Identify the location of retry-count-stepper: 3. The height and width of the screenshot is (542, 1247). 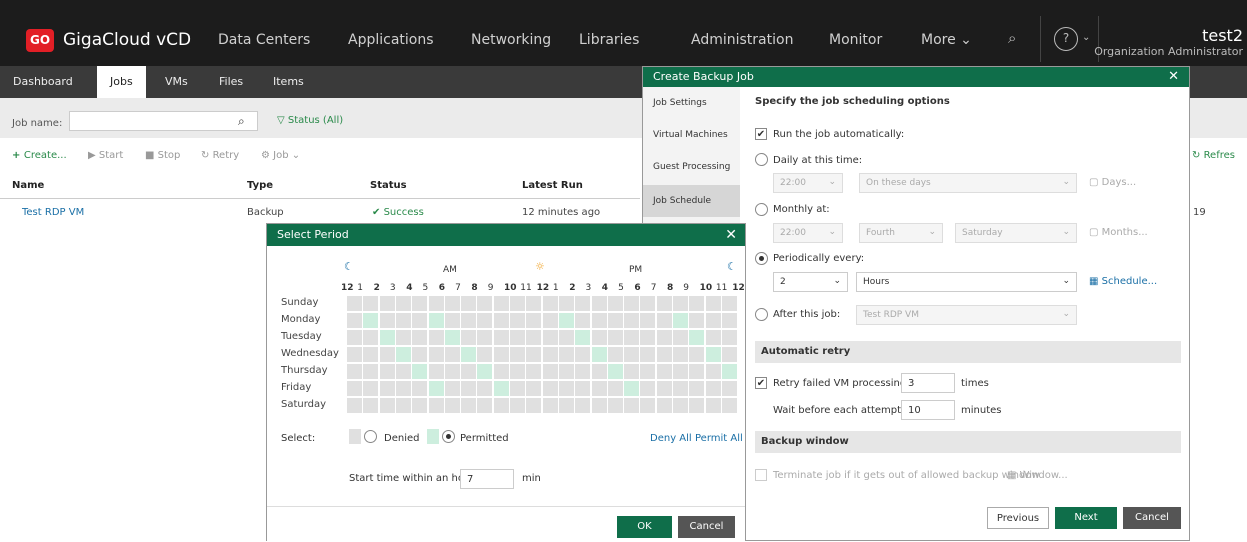
(928, 383).